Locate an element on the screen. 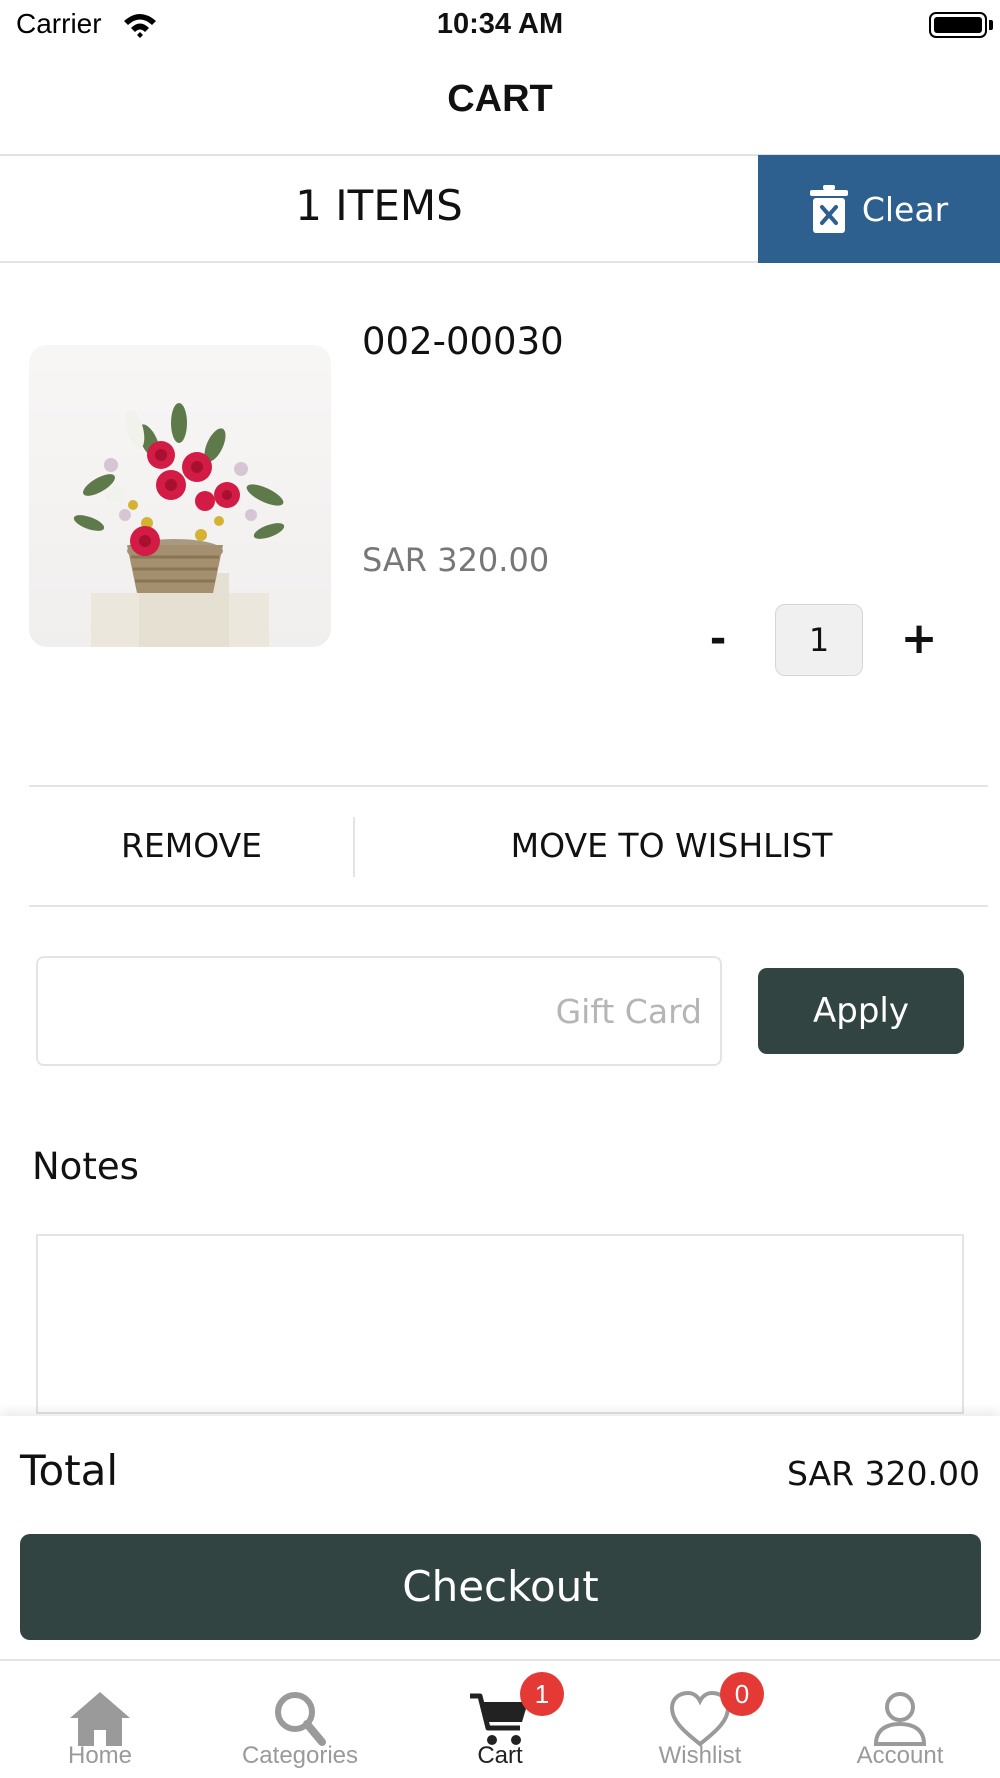 Image resolution: width=1000 pixels, height=1778 pixels. trash-icon is located at coordinates (828, 209).